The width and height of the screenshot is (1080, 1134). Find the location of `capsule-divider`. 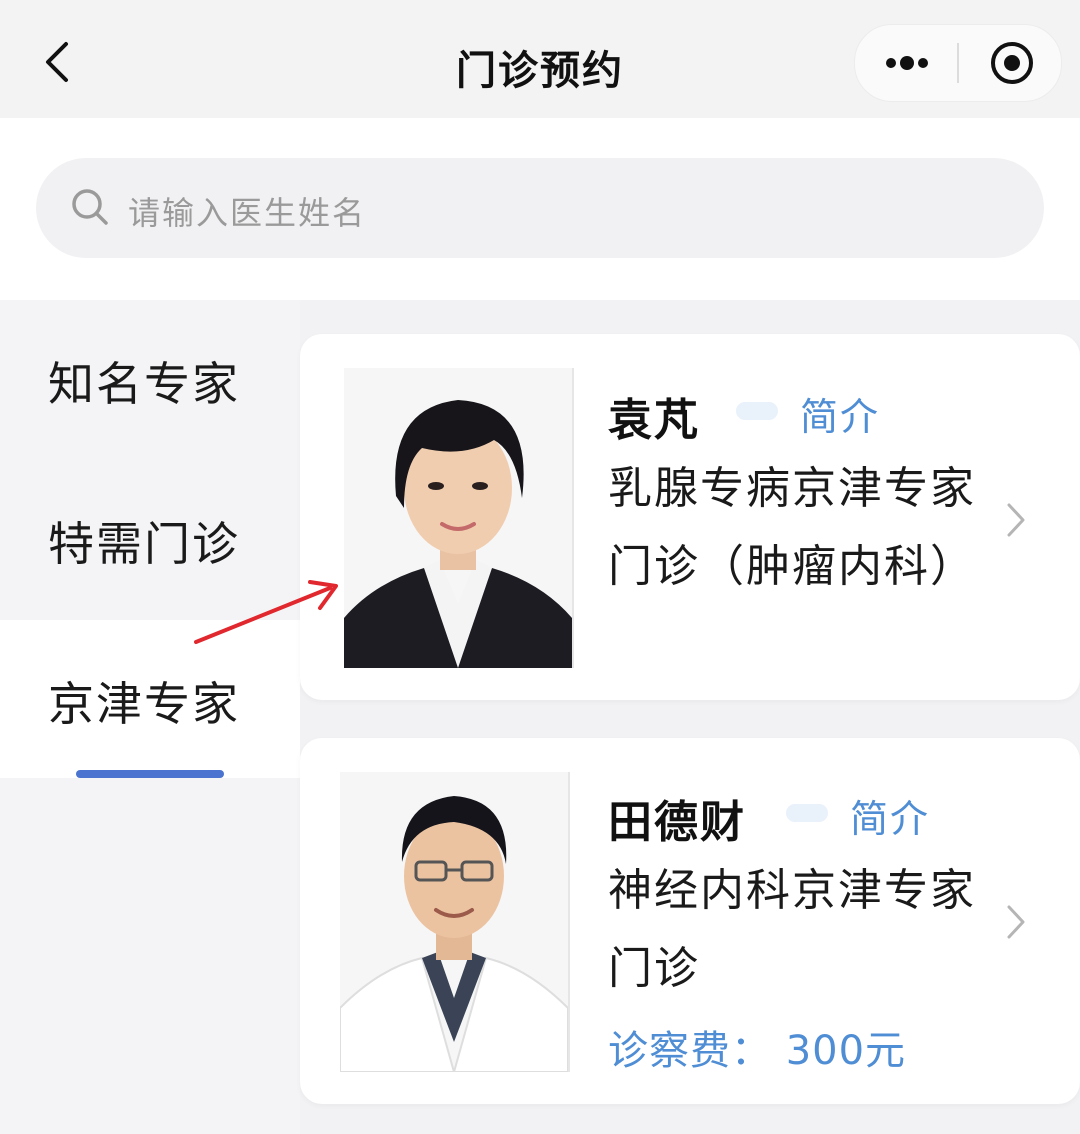

capsule-divider is located at coordinates (958, 63).